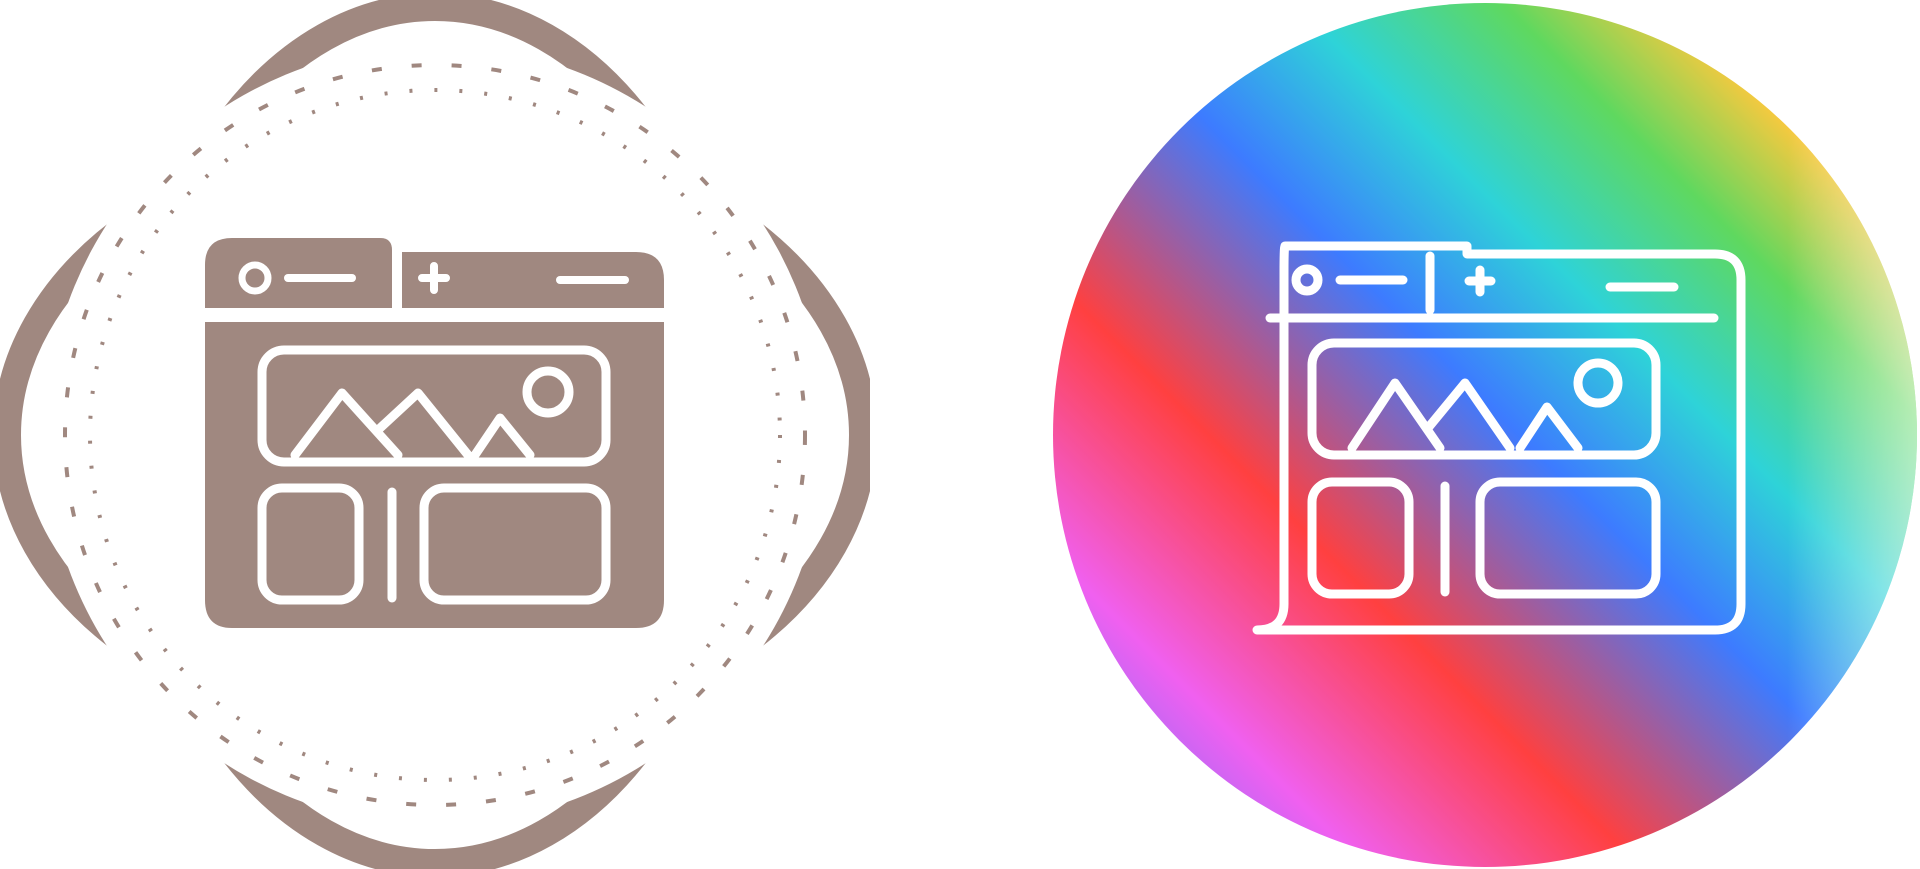 The height and width of the screenshot is (869, 1920). I want to click on browser-window-glyph, so click(434, 433).